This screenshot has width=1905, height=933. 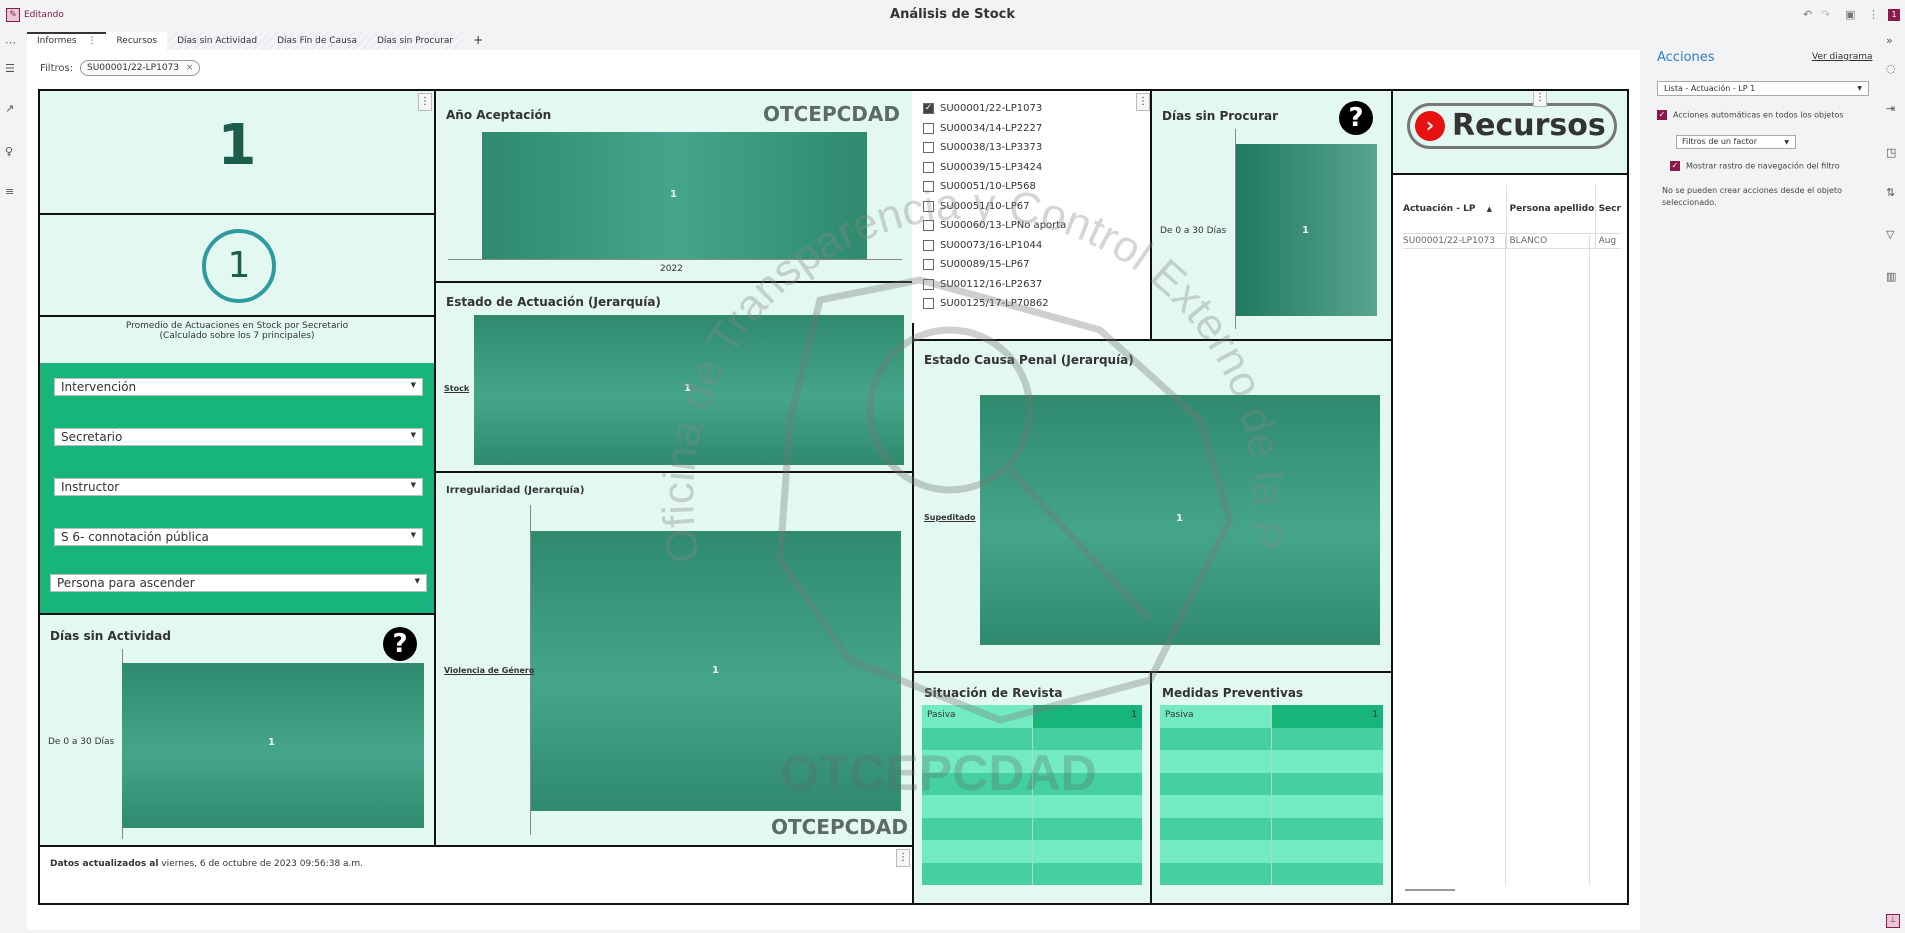 What do you see at coordinates (238, 487) in the screenshot?
I see `instructor-select: Instructor ▼` at bounding box center [238, 487].